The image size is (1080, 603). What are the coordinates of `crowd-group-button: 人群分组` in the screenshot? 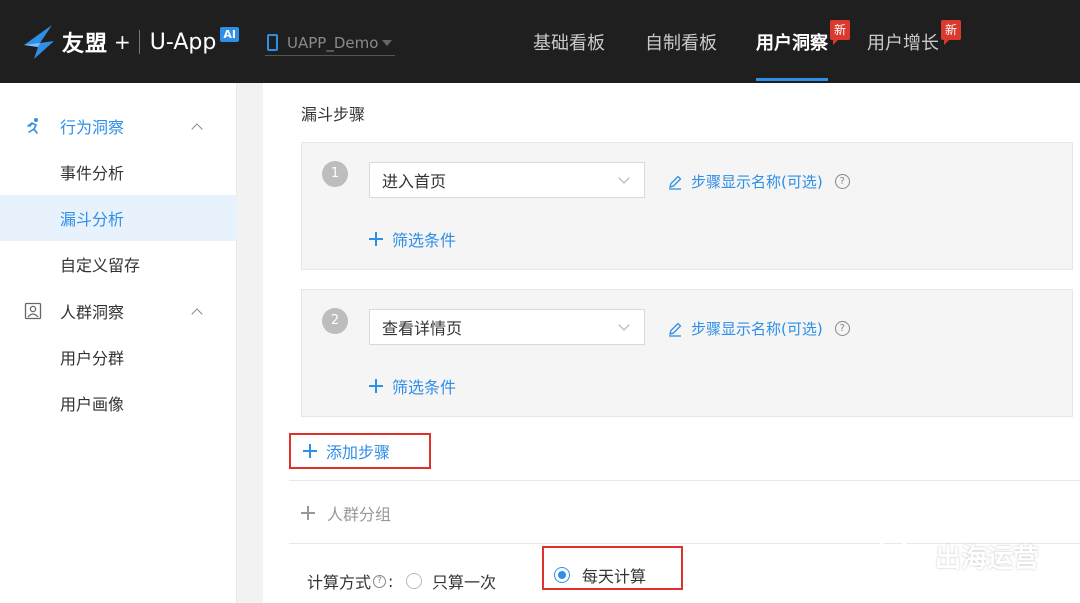 It's located at (346, 513).